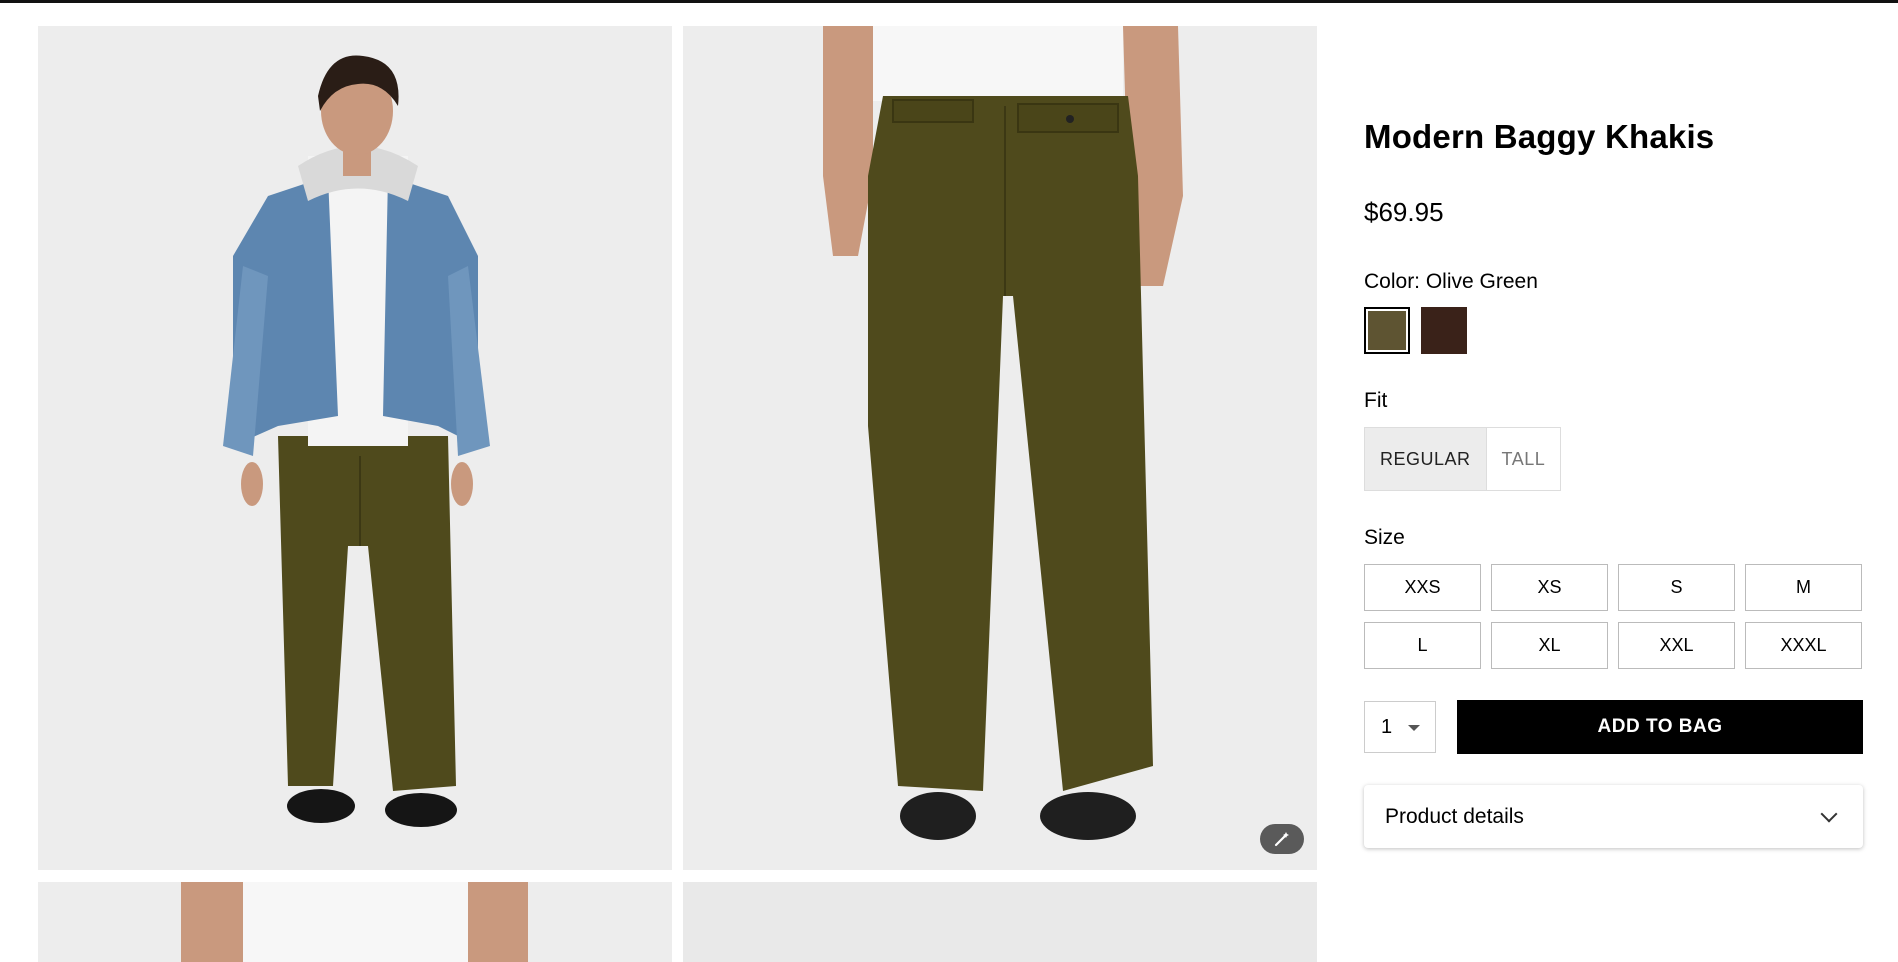 Image resolution: width=1898 pixels, height=962 pixels. What do you see at coordinates (1613, 816) in the screenshot?
I see `product-details-accordion: Product details` at bounding box center [1613, 816].